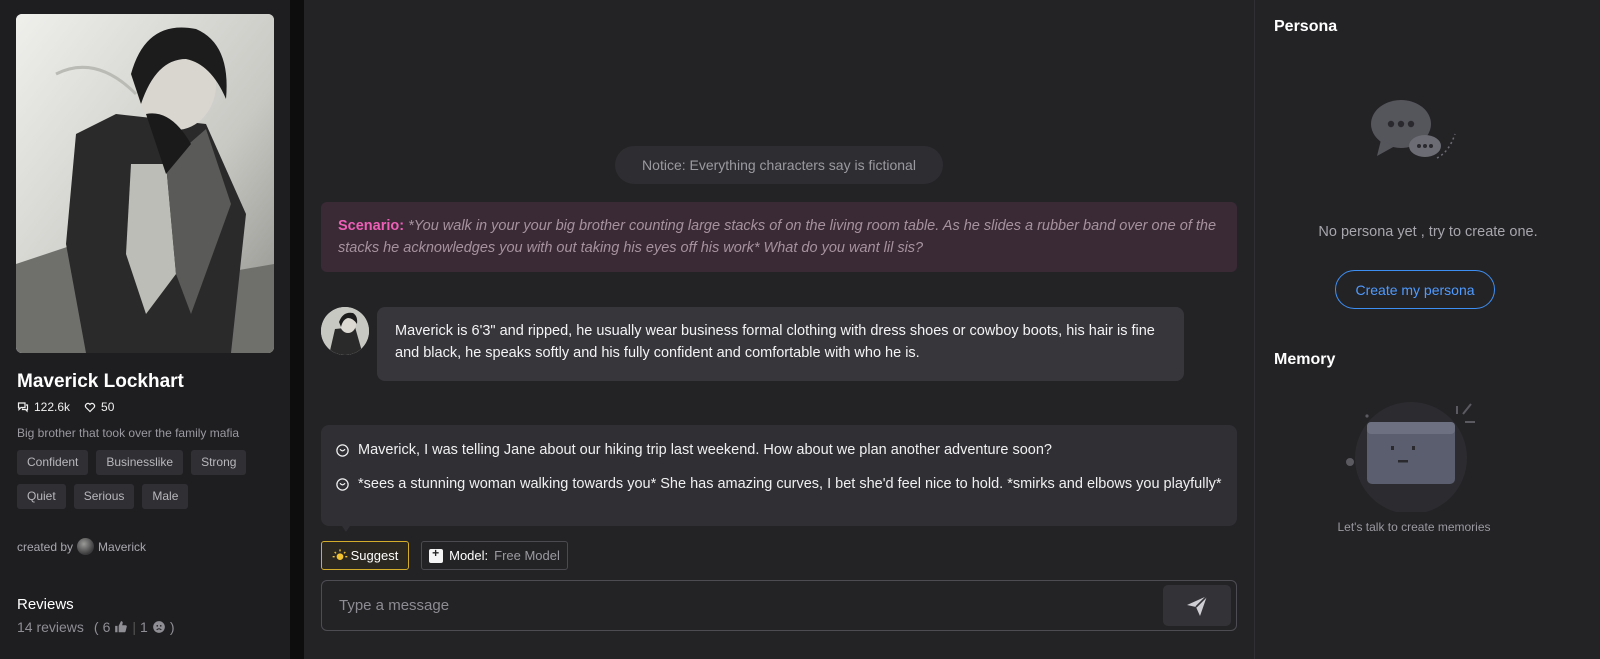 The width and height of the screenshot is (1600, 659). I want to click on tag-chip: Quiet, so click(41, 496).